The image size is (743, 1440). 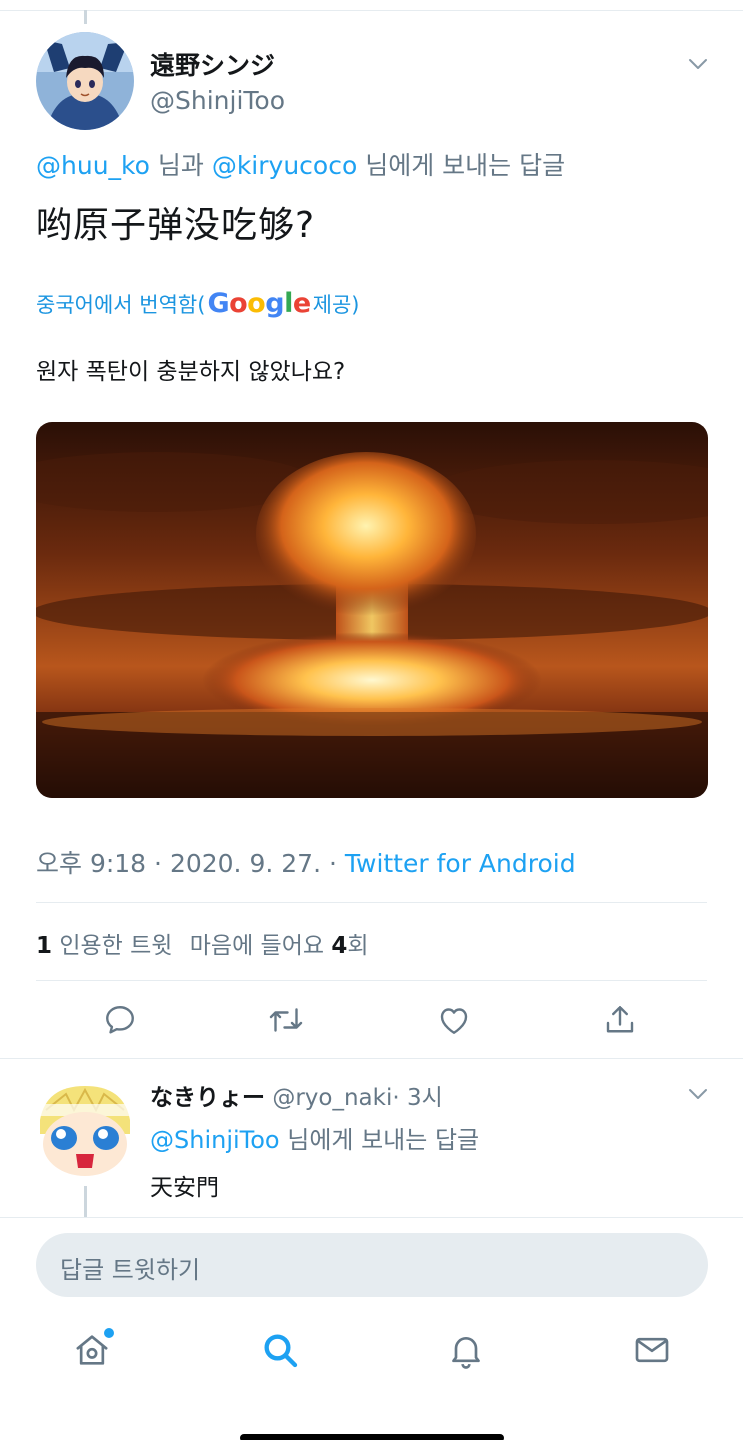 I want to click on tweet-stats: 1 인용한 트윗 마음에 들어요 4회, so click(x=202, y=943).